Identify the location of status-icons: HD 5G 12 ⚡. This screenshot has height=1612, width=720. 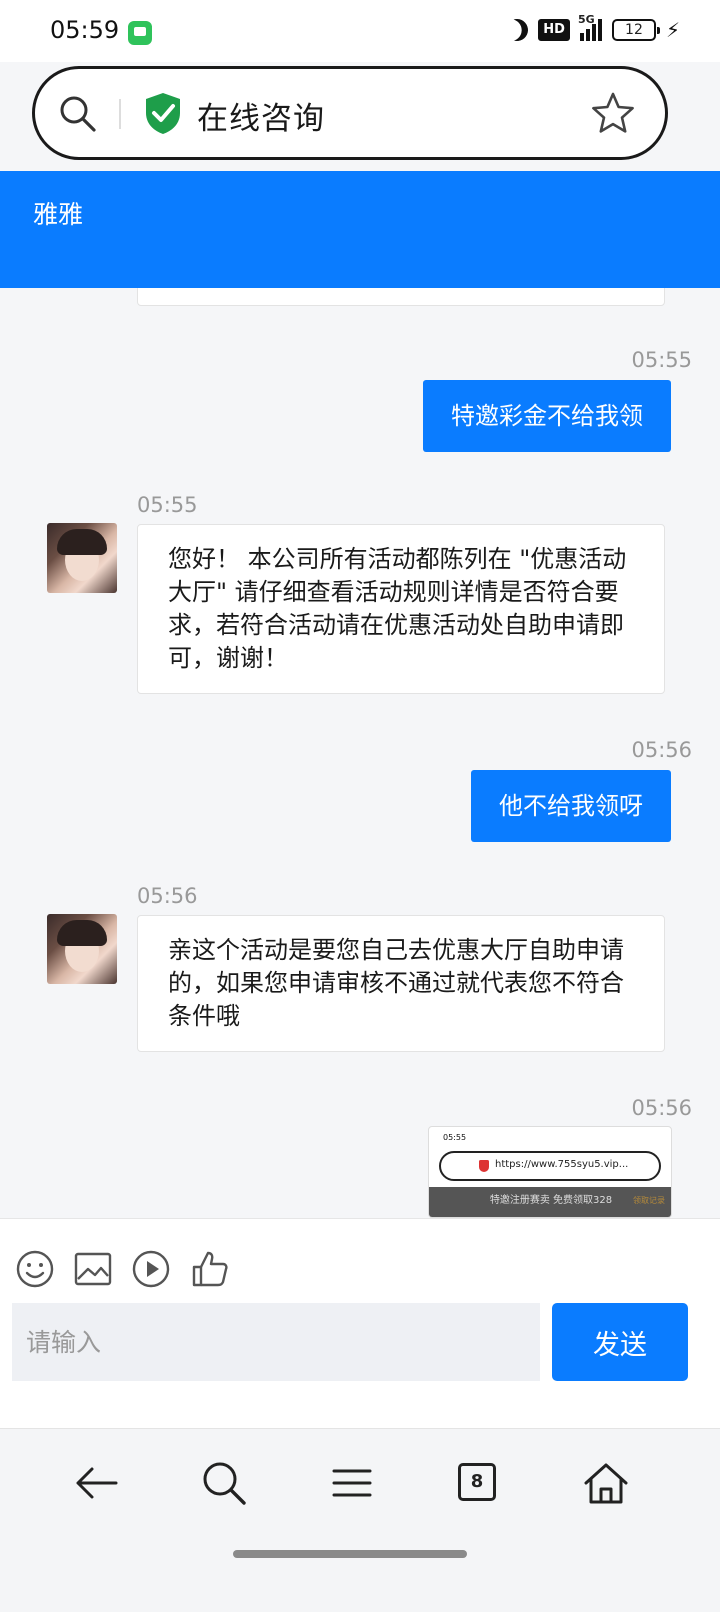
(591, 28).